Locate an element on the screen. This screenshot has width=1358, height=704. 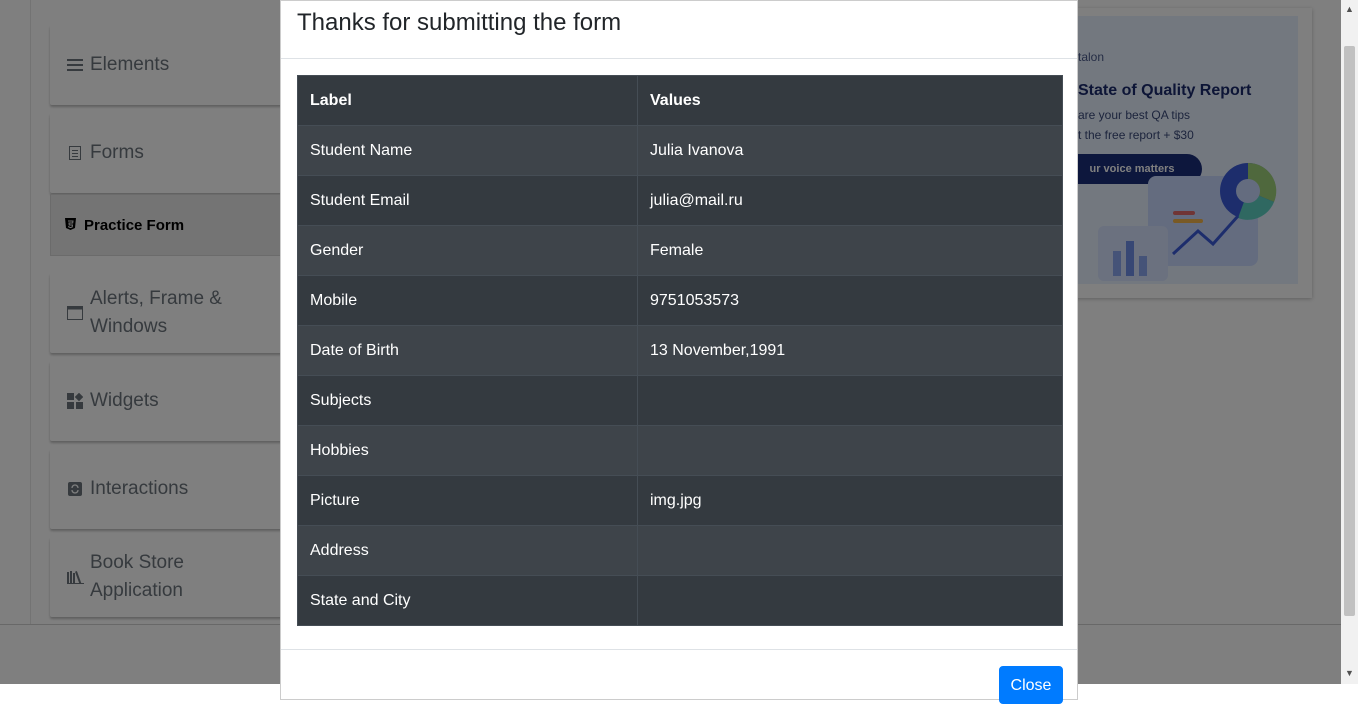
row-label: Hobbies is located at coordinates (467, 450).